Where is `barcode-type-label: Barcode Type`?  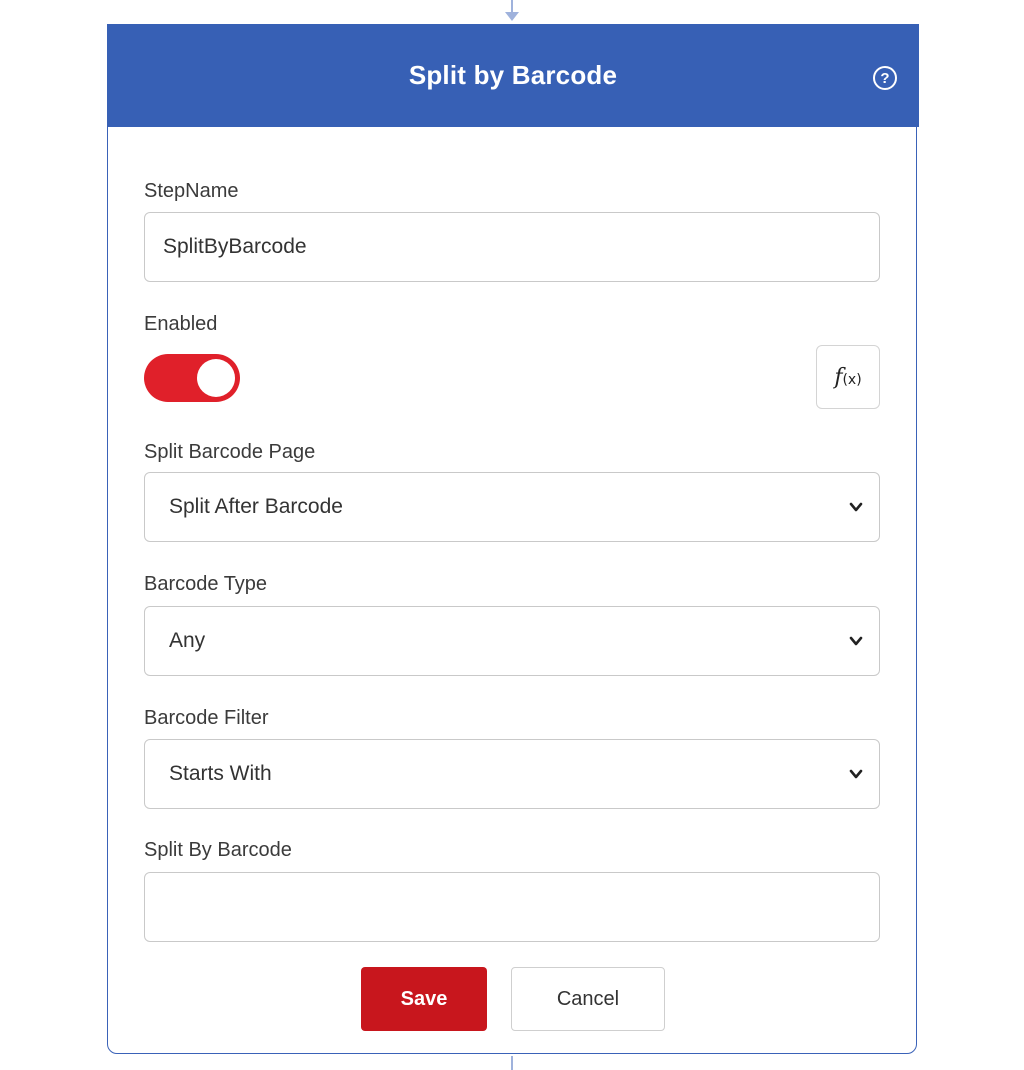 barcode-type-label: Barcode Type is located at coordinates (206, 584).